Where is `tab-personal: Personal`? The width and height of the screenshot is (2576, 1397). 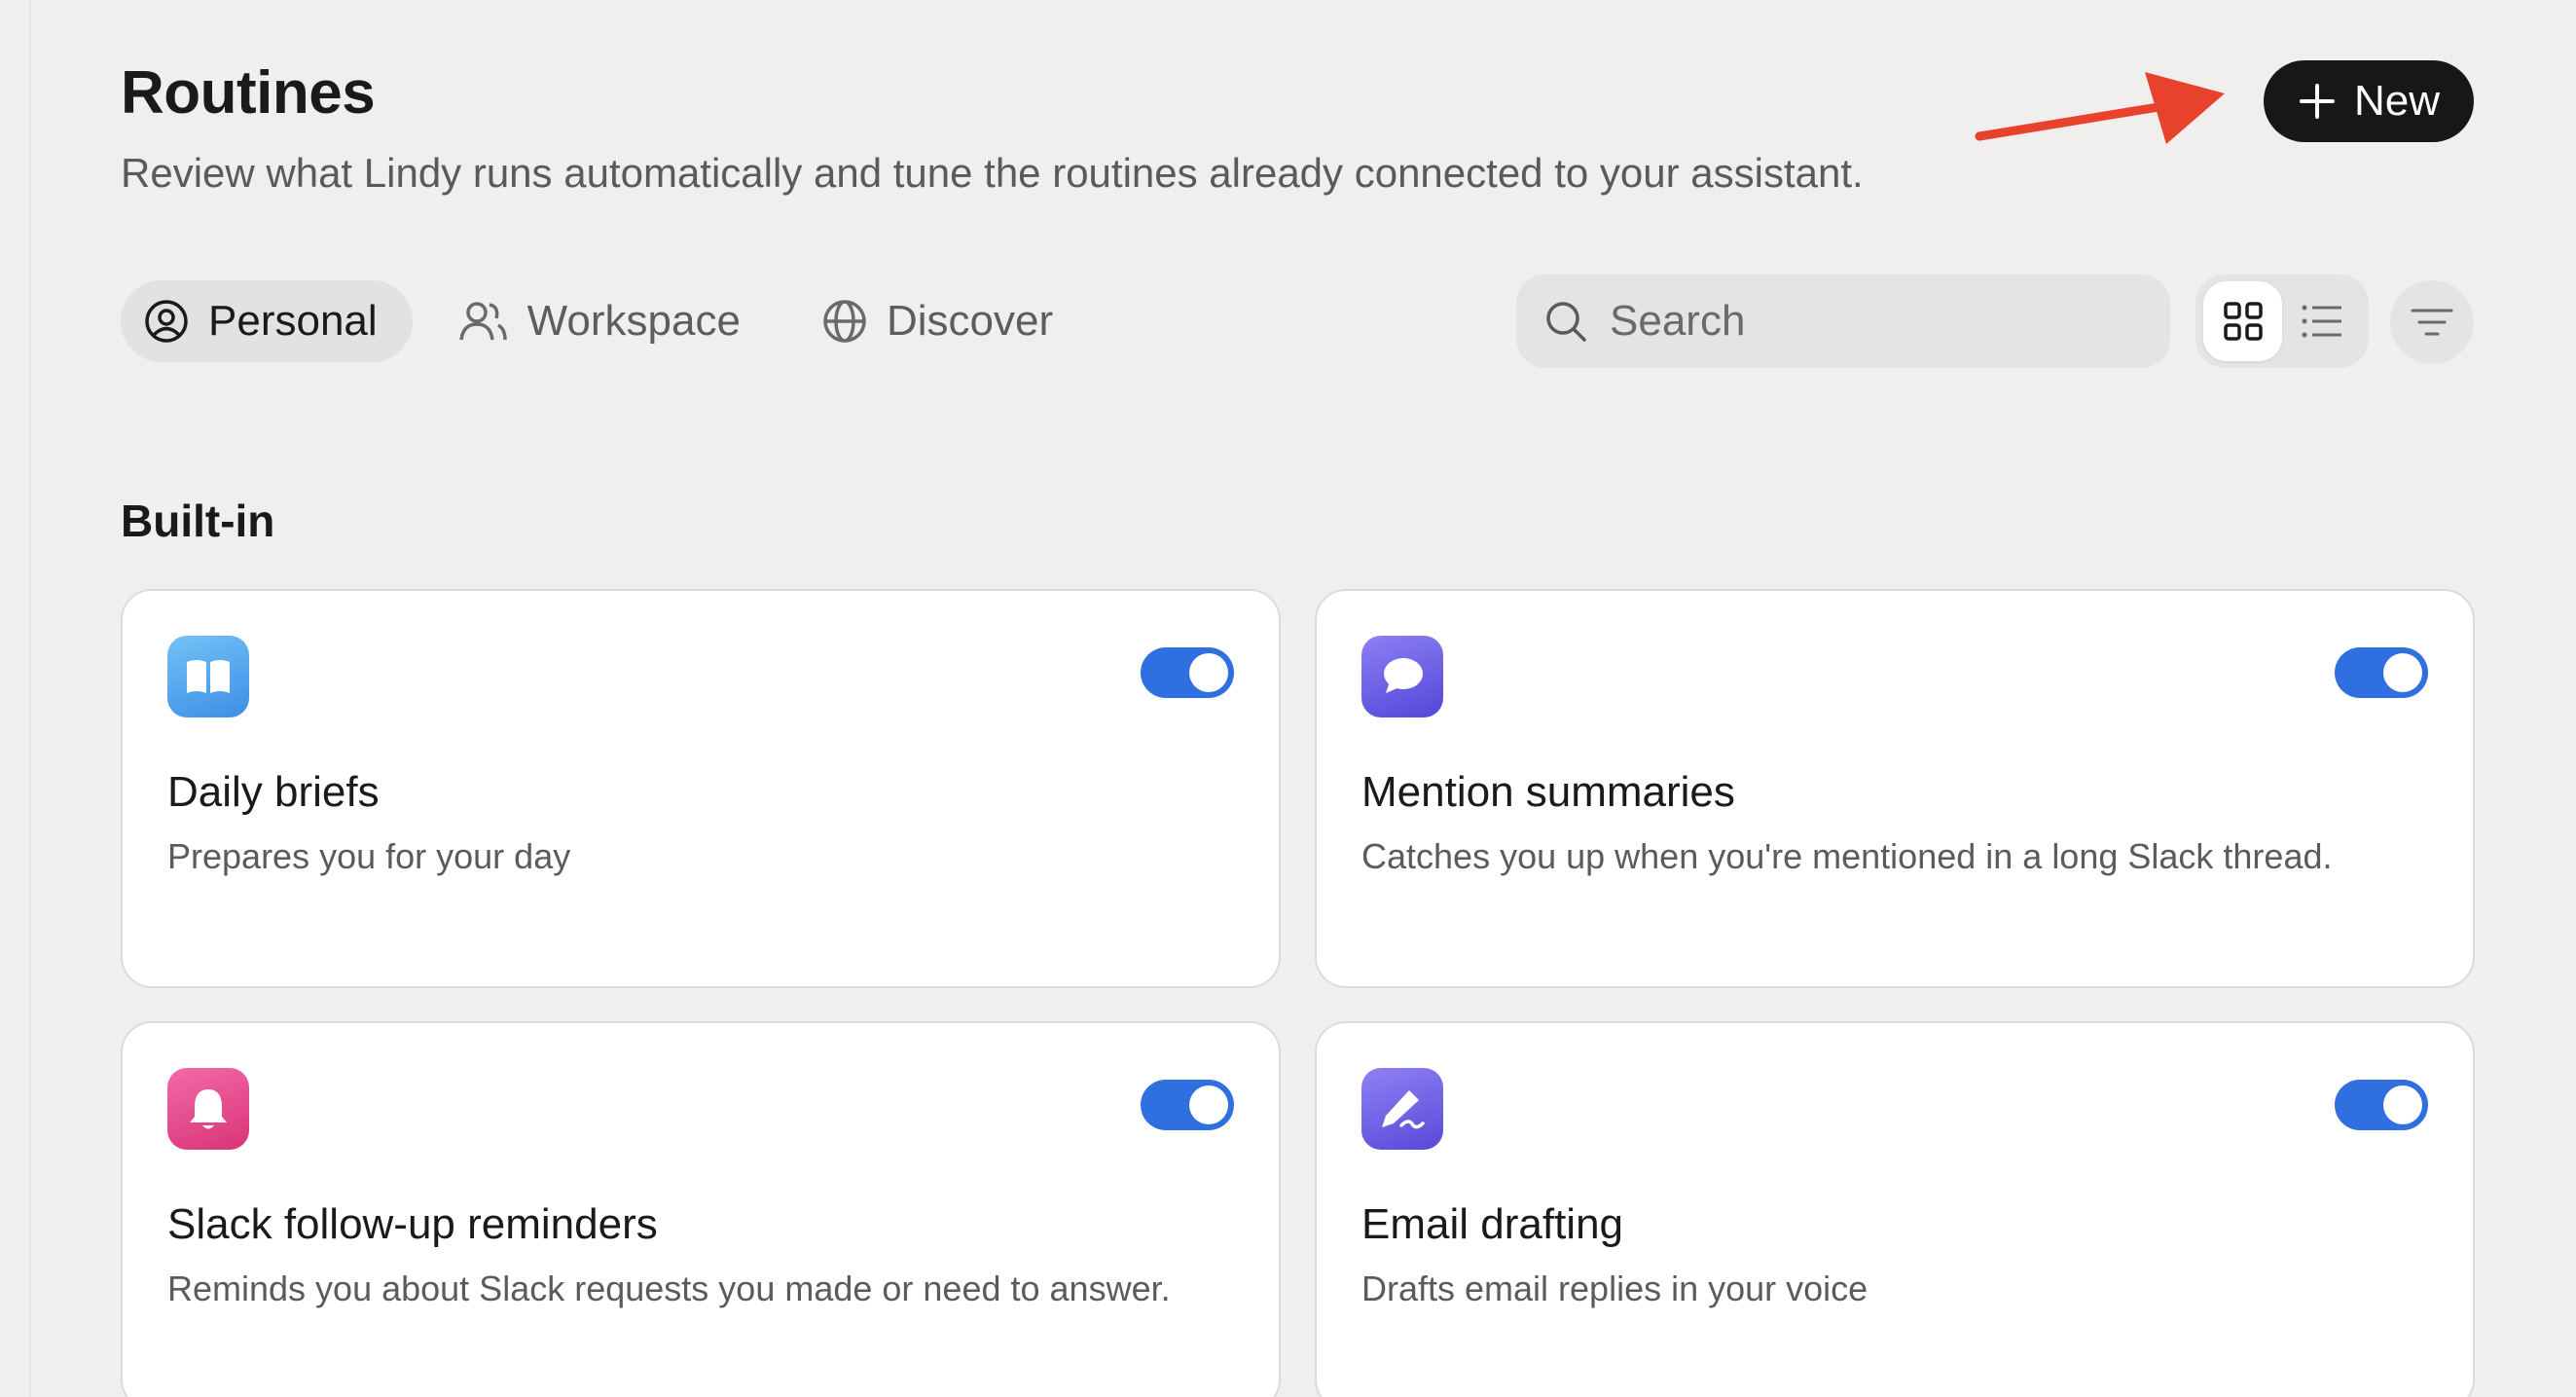 tab-personal: Personal is located at coordinates (267, 321).